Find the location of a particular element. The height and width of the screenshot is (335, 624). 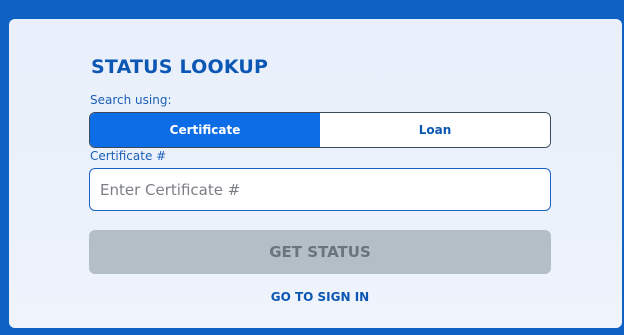

search-type-toggle: Certificate Loan is located at coordinates (320, 130).